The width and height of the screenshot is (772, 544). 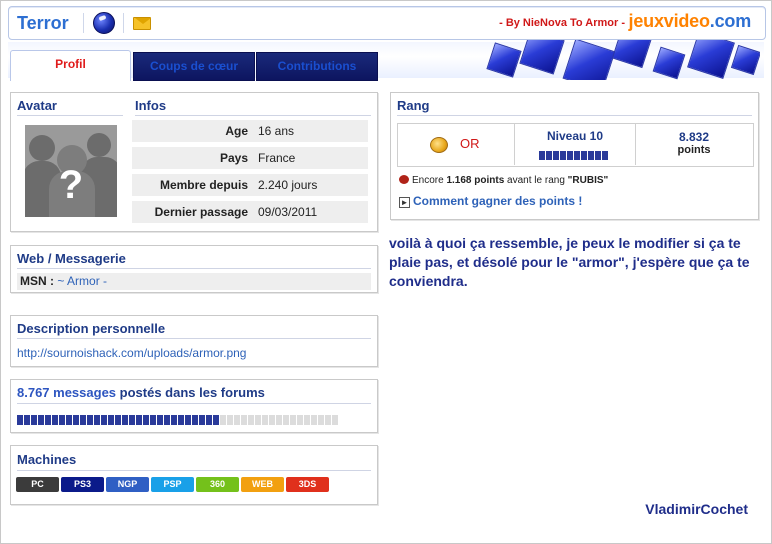 What do you see at coordinates (574, 115) in the screenshot?
I see `rang-underline` at bounding box center [574, 115].